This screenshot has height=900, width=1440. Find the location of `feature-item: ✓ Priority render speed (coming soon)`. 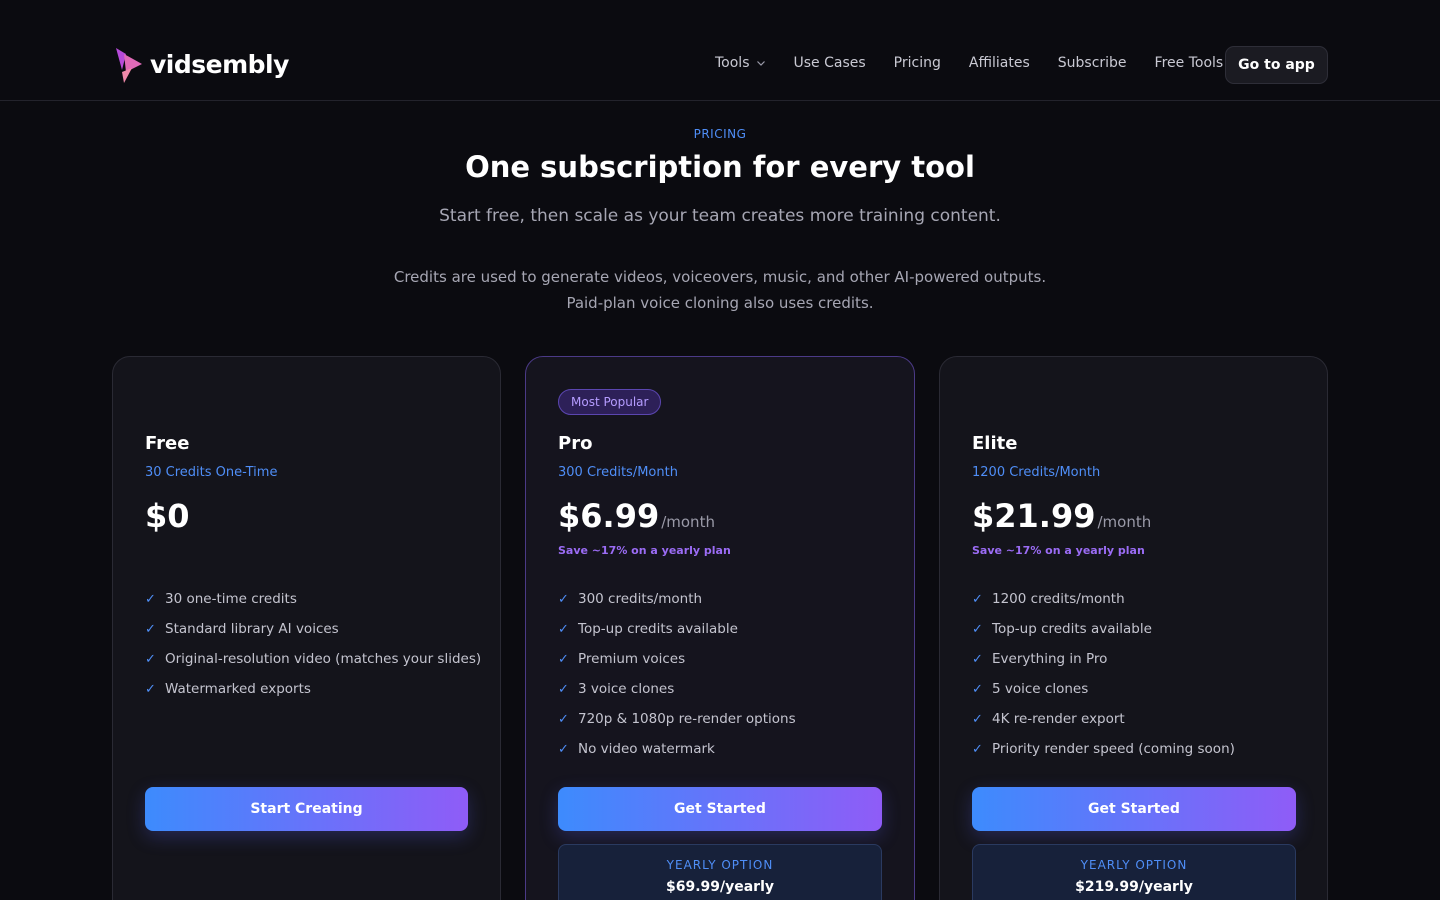

feature-item: ✓ Priority render speed (coming soon) is located at coordinates (1103, 749).